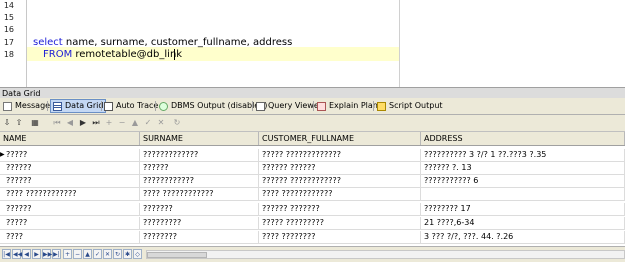 The image size is (625, 262). I want to click on last-icon: ▶|, so click(56, 254).